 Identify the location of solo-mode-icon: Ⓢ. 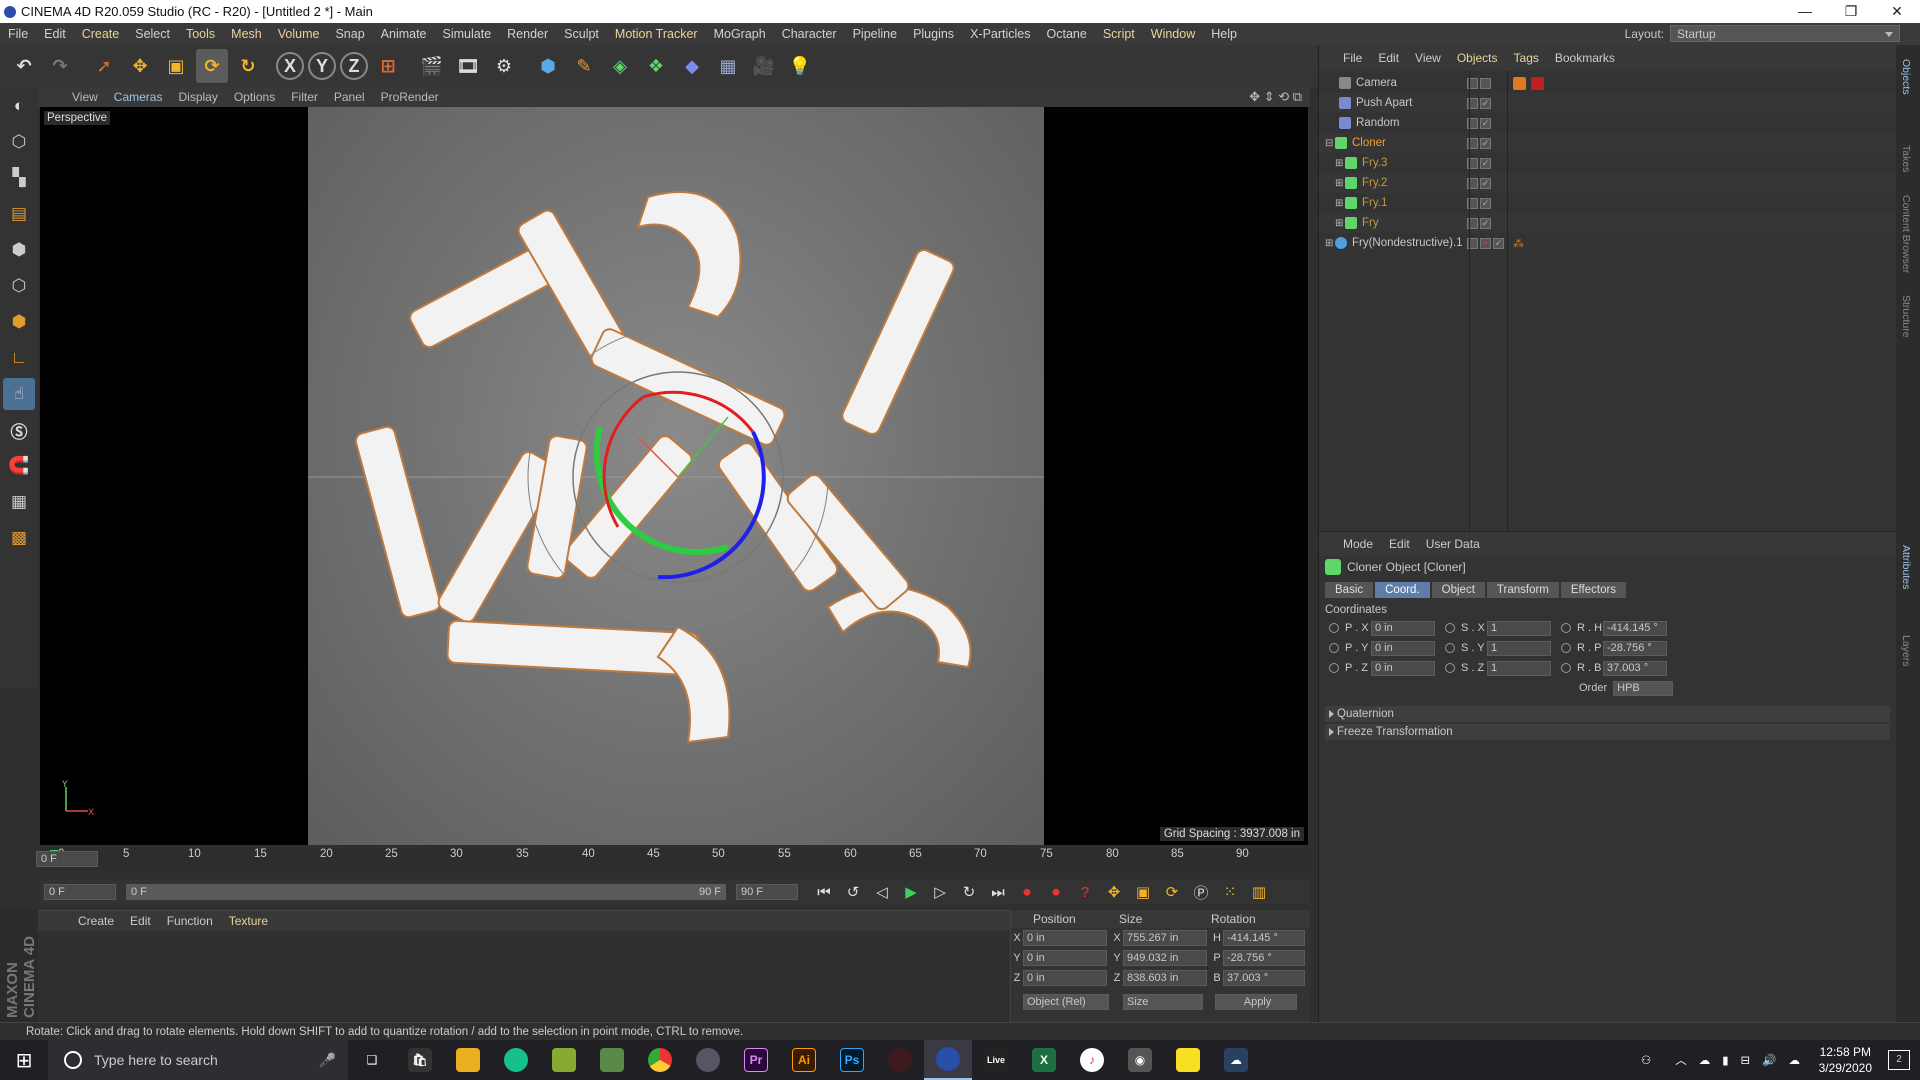
(19, 430).